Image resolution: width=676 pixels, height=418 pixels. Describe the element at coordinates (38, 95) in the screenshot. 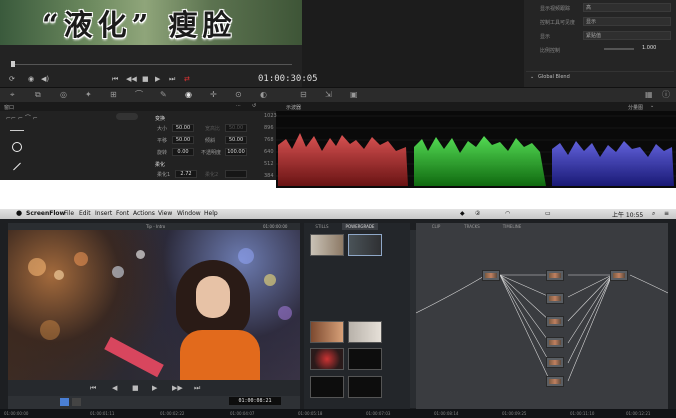

I see `color-match-icon: ⧉` at that location.